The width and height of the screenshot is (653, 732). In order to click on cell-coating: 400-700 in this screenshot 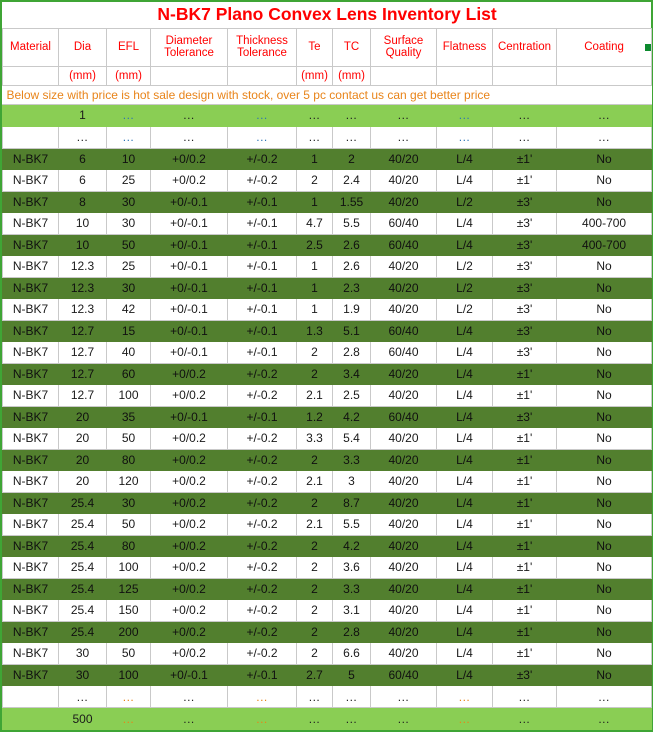, I will do `click(604, 223)`.